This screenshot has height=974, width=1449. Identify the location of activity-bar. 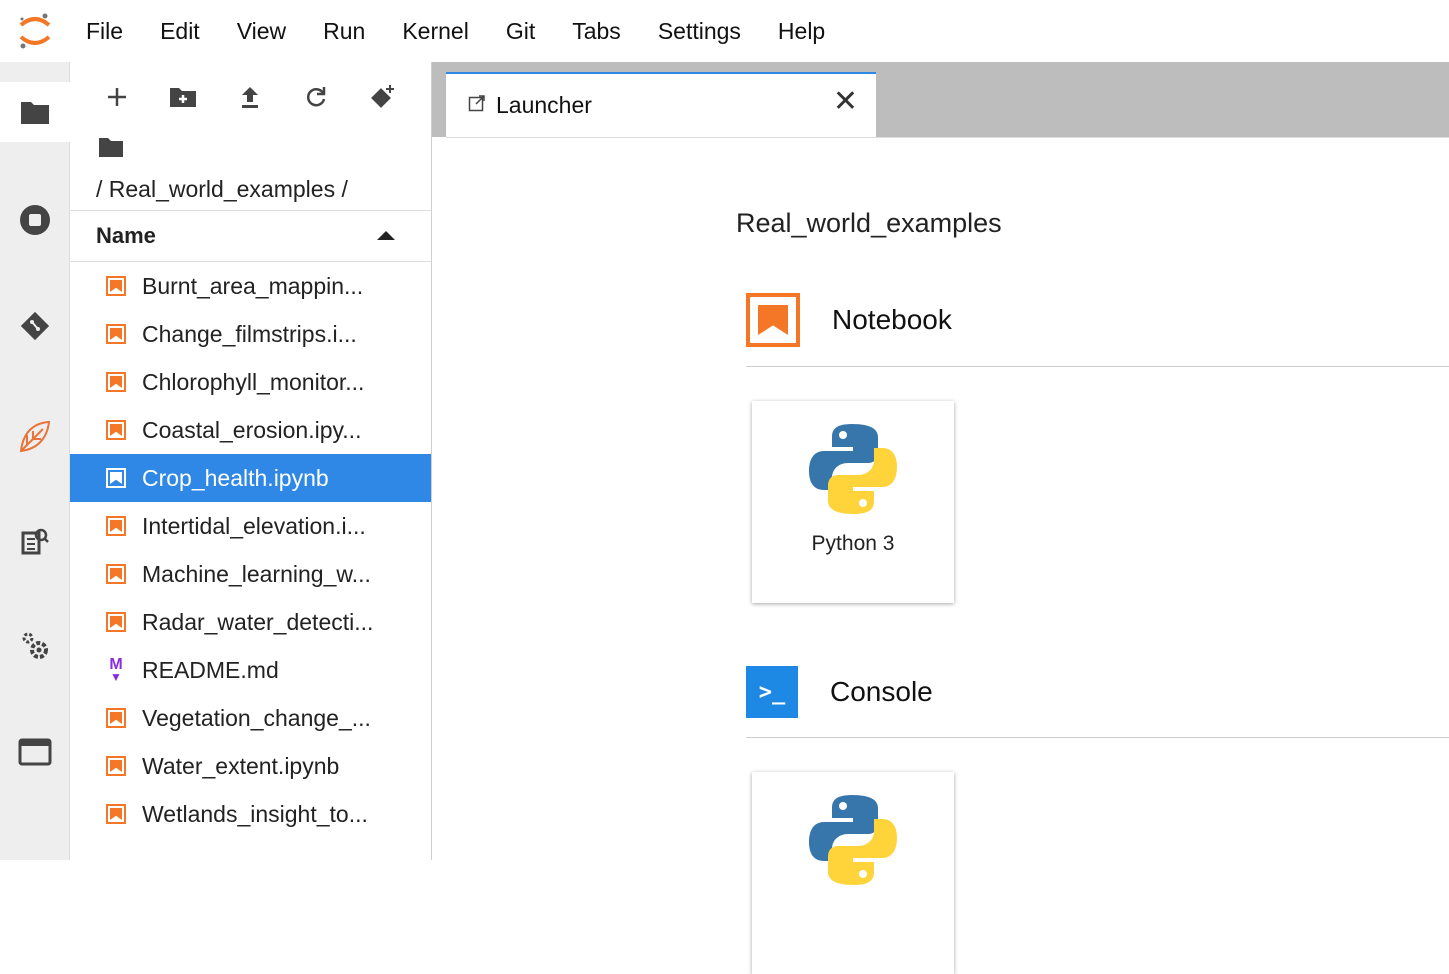
(35, 461).